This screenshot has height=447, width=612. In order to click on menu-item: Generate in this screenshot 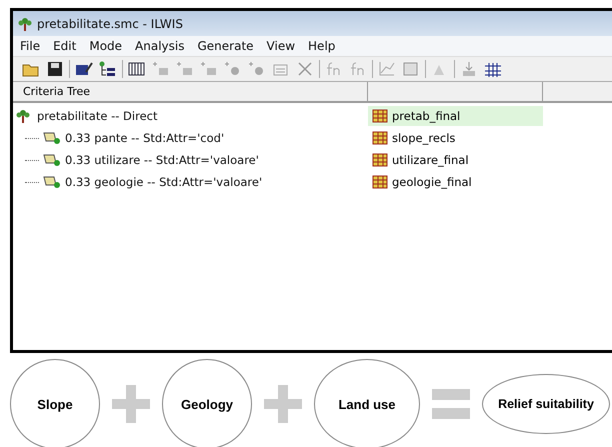, I will do `click(226, 46)`.